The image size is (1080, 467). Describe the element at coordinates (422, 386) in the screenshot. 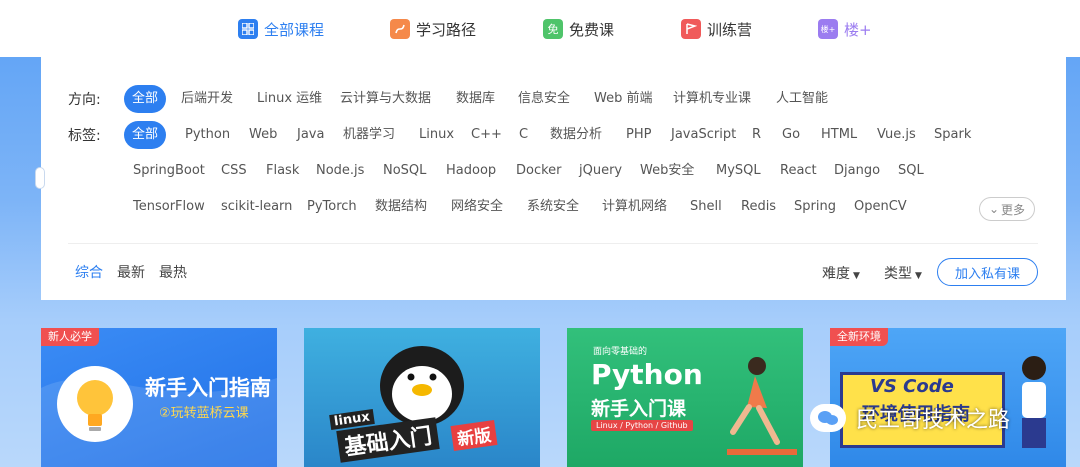

I see `penguin-icon` at that location.